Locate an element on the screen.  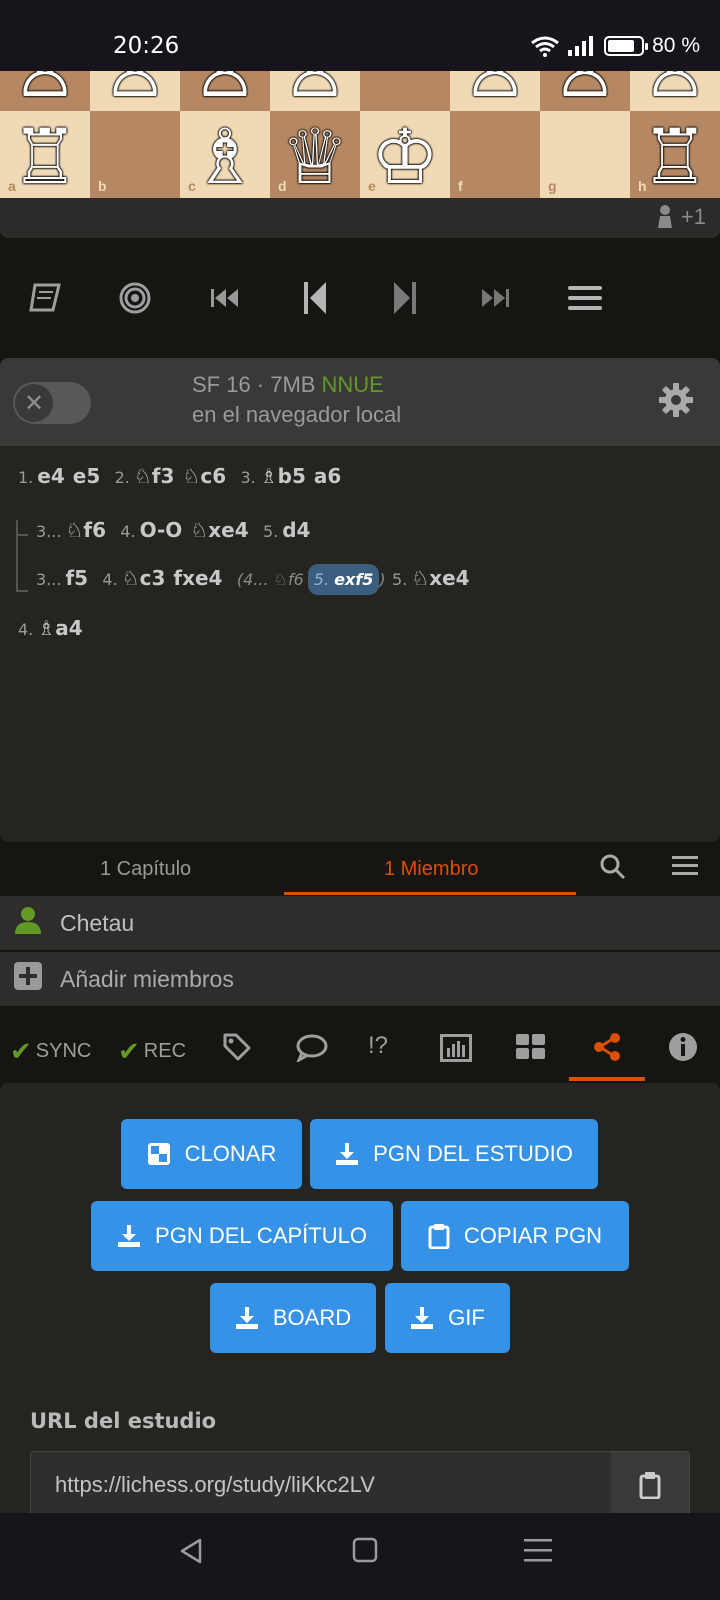
battery-level: 80 % is located at coordinates (676, 45).